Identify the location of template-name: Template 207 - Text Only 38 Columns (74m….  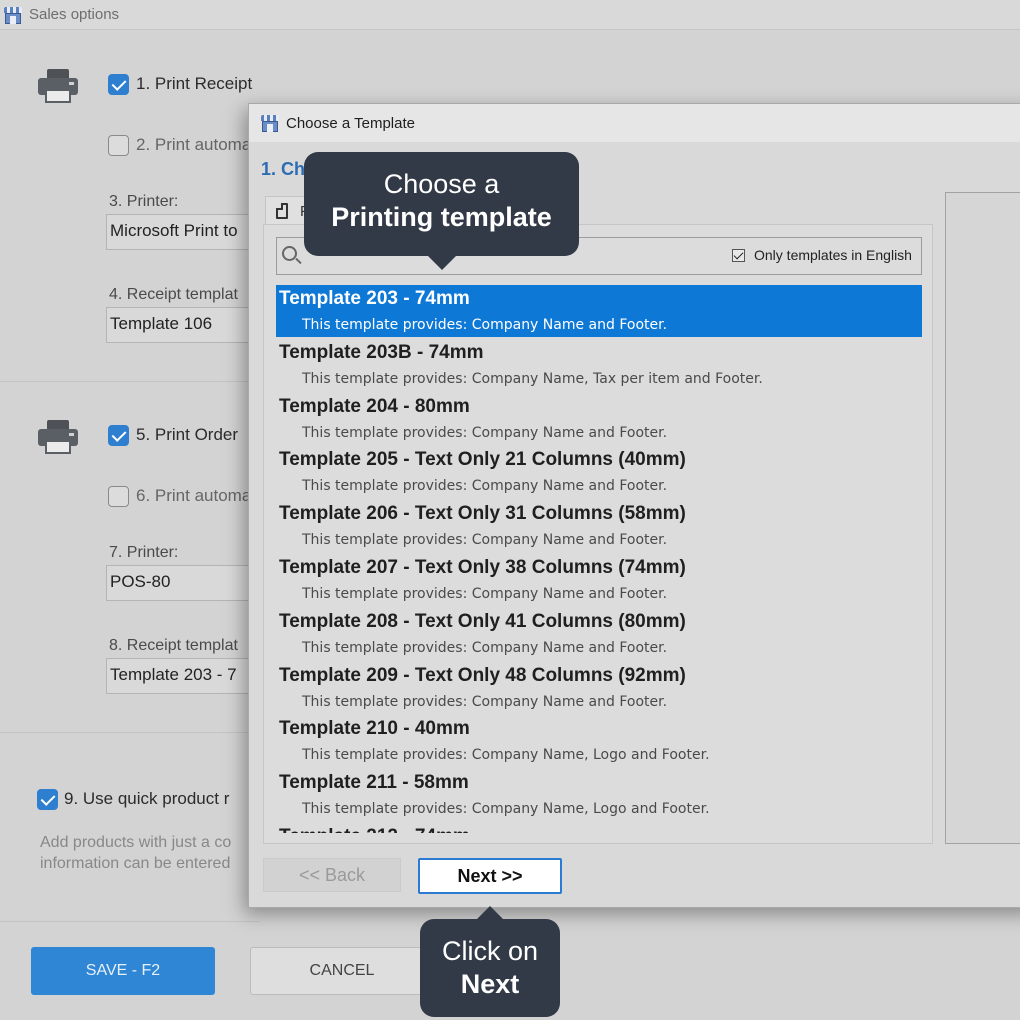
(482, 567).